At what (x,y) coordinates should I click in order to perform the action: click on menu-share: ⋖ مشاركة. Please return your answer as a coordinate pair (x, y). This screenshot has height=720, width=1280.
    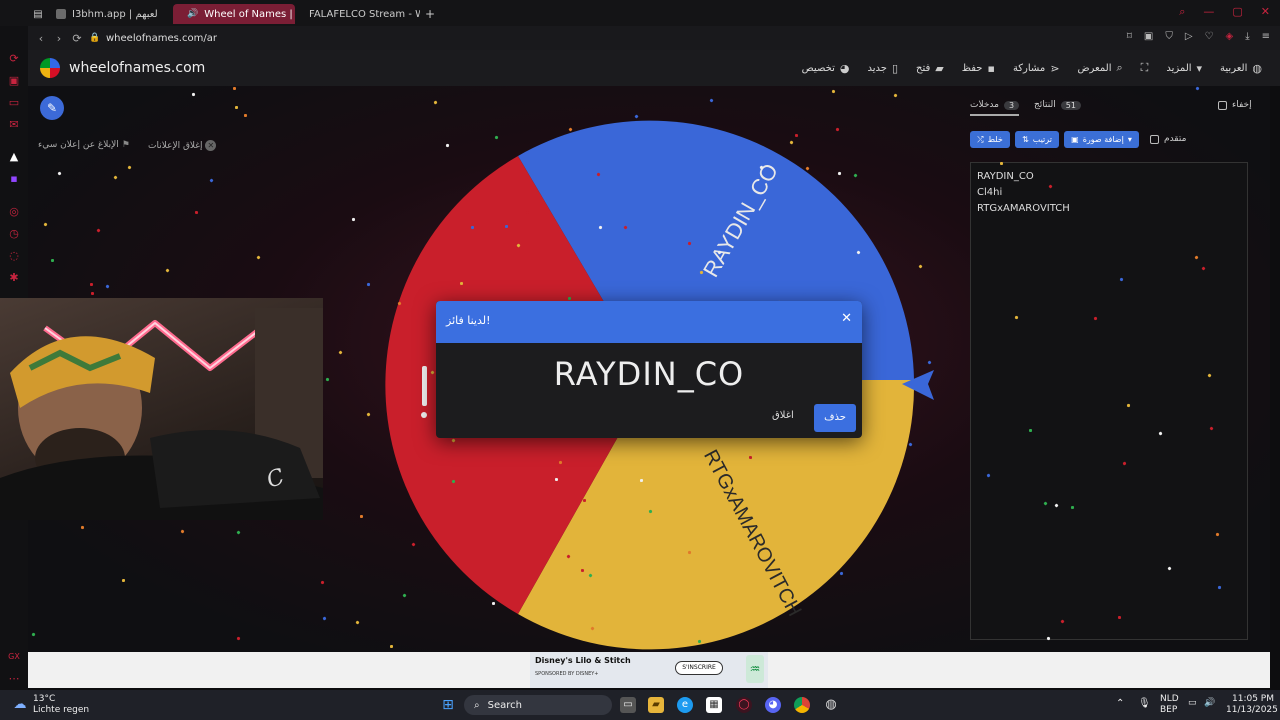
    Looking at the image, I should click on (1036, 68).